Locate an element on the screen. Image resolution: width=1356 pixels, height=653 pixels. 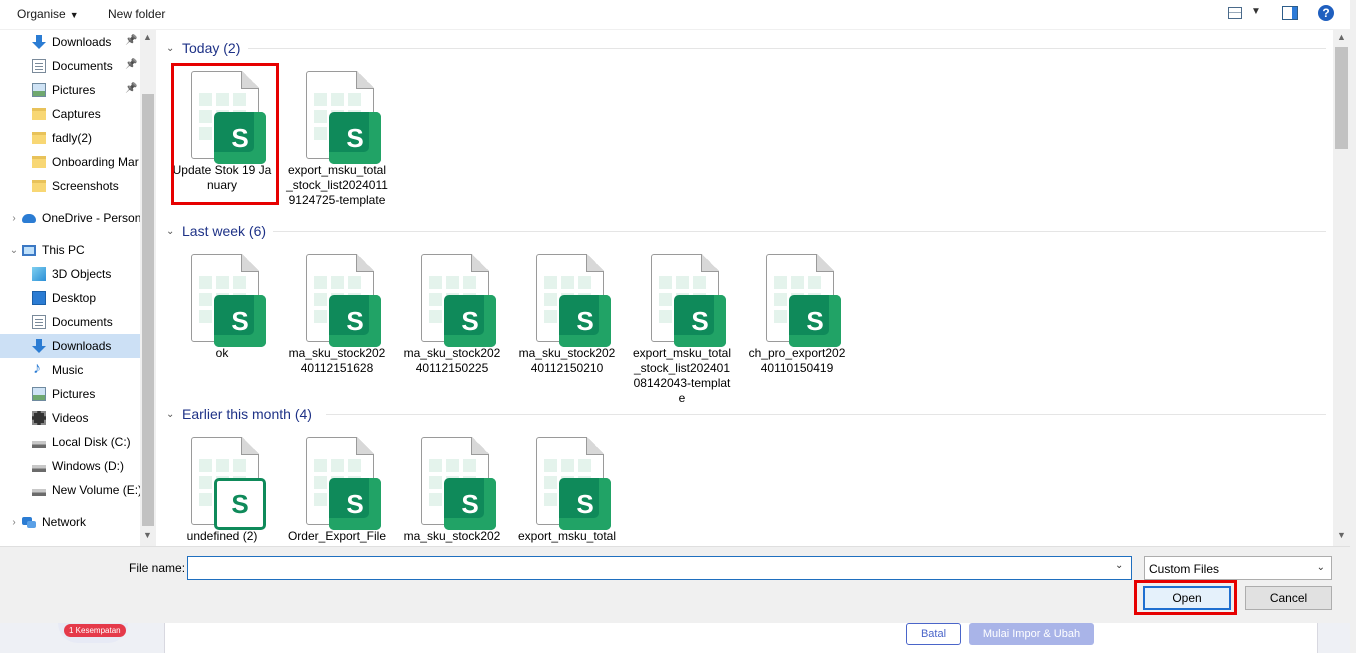
nav-item: Videos is located at coordinates (70, 418).